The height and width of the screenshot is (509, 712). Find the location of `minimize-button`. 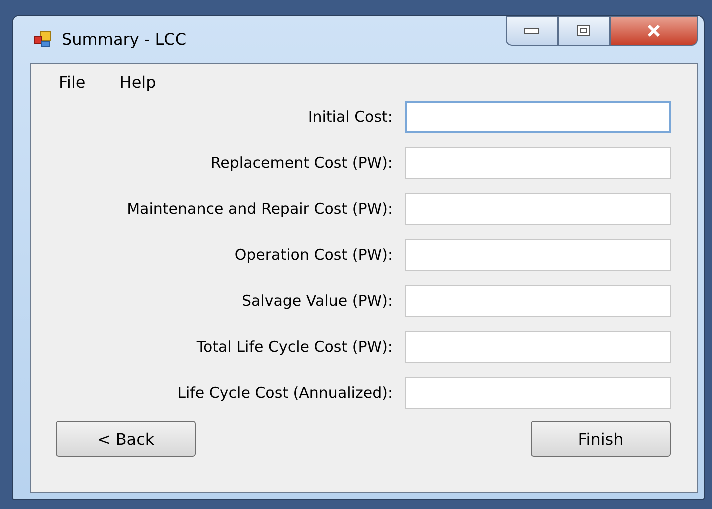

minimize-button is located at coordinates (532, 31).